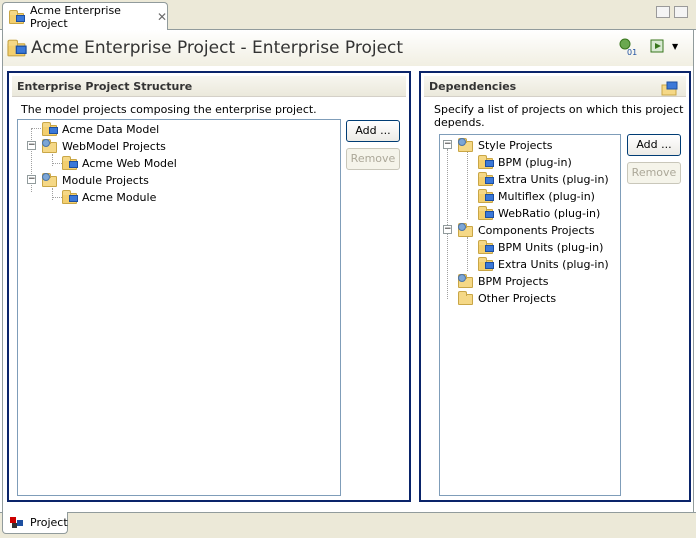 The width and height of the screenshot is (696, 538). Describe the element at coordinates (555, 86) in the screenshot. I see `section-title: Dependencies` at that location.